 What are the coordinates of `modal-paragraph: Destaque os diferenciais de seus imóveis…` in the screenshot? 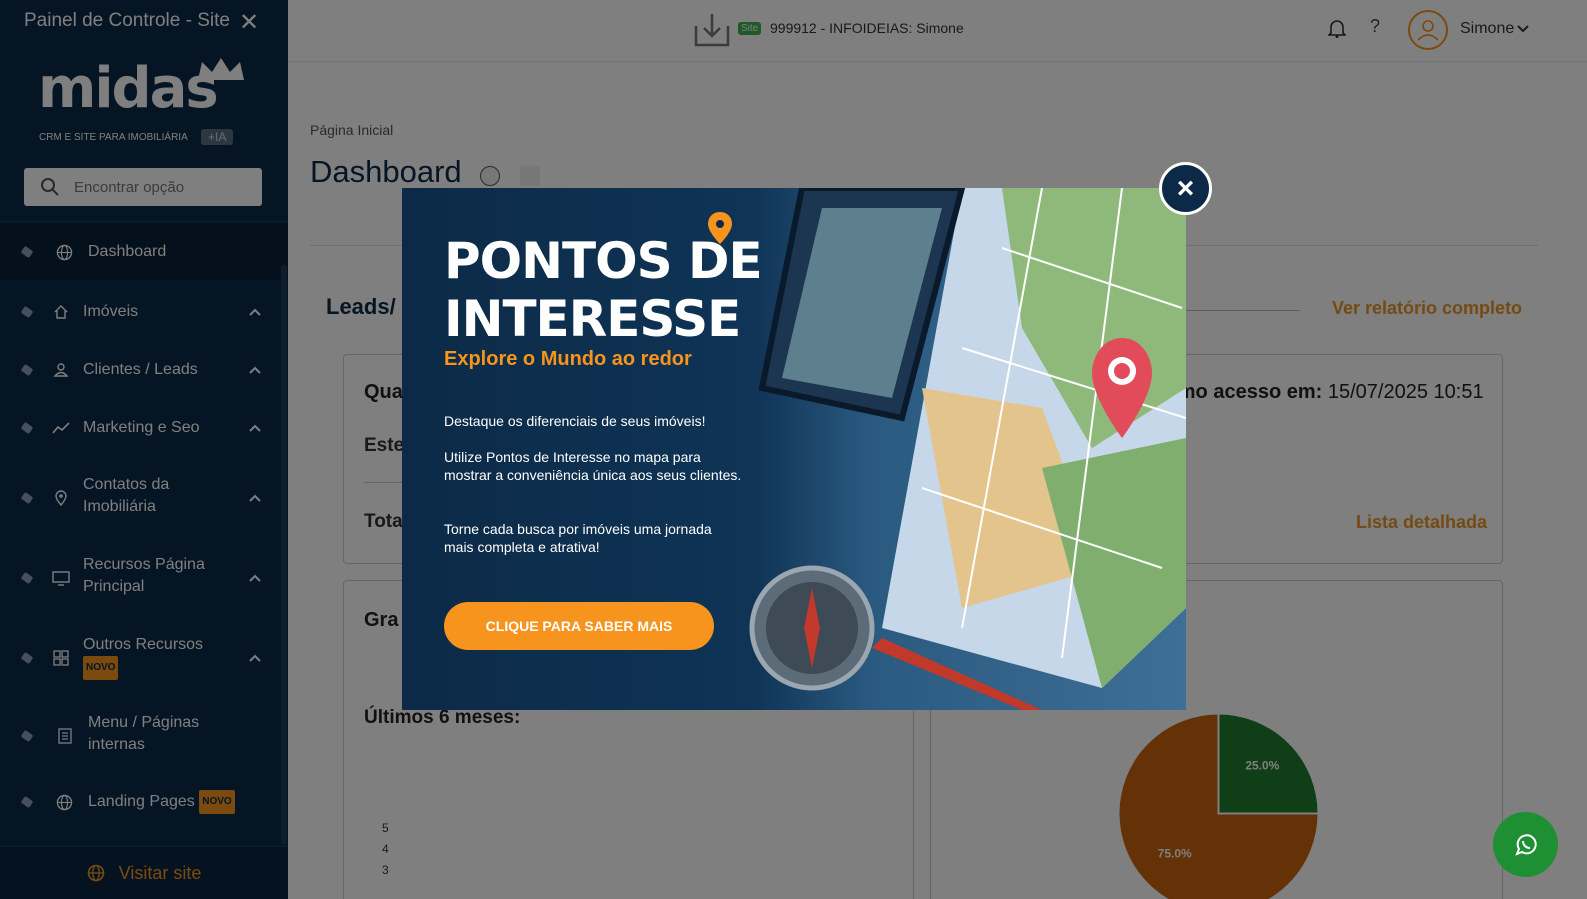 It's located at (575, 421).